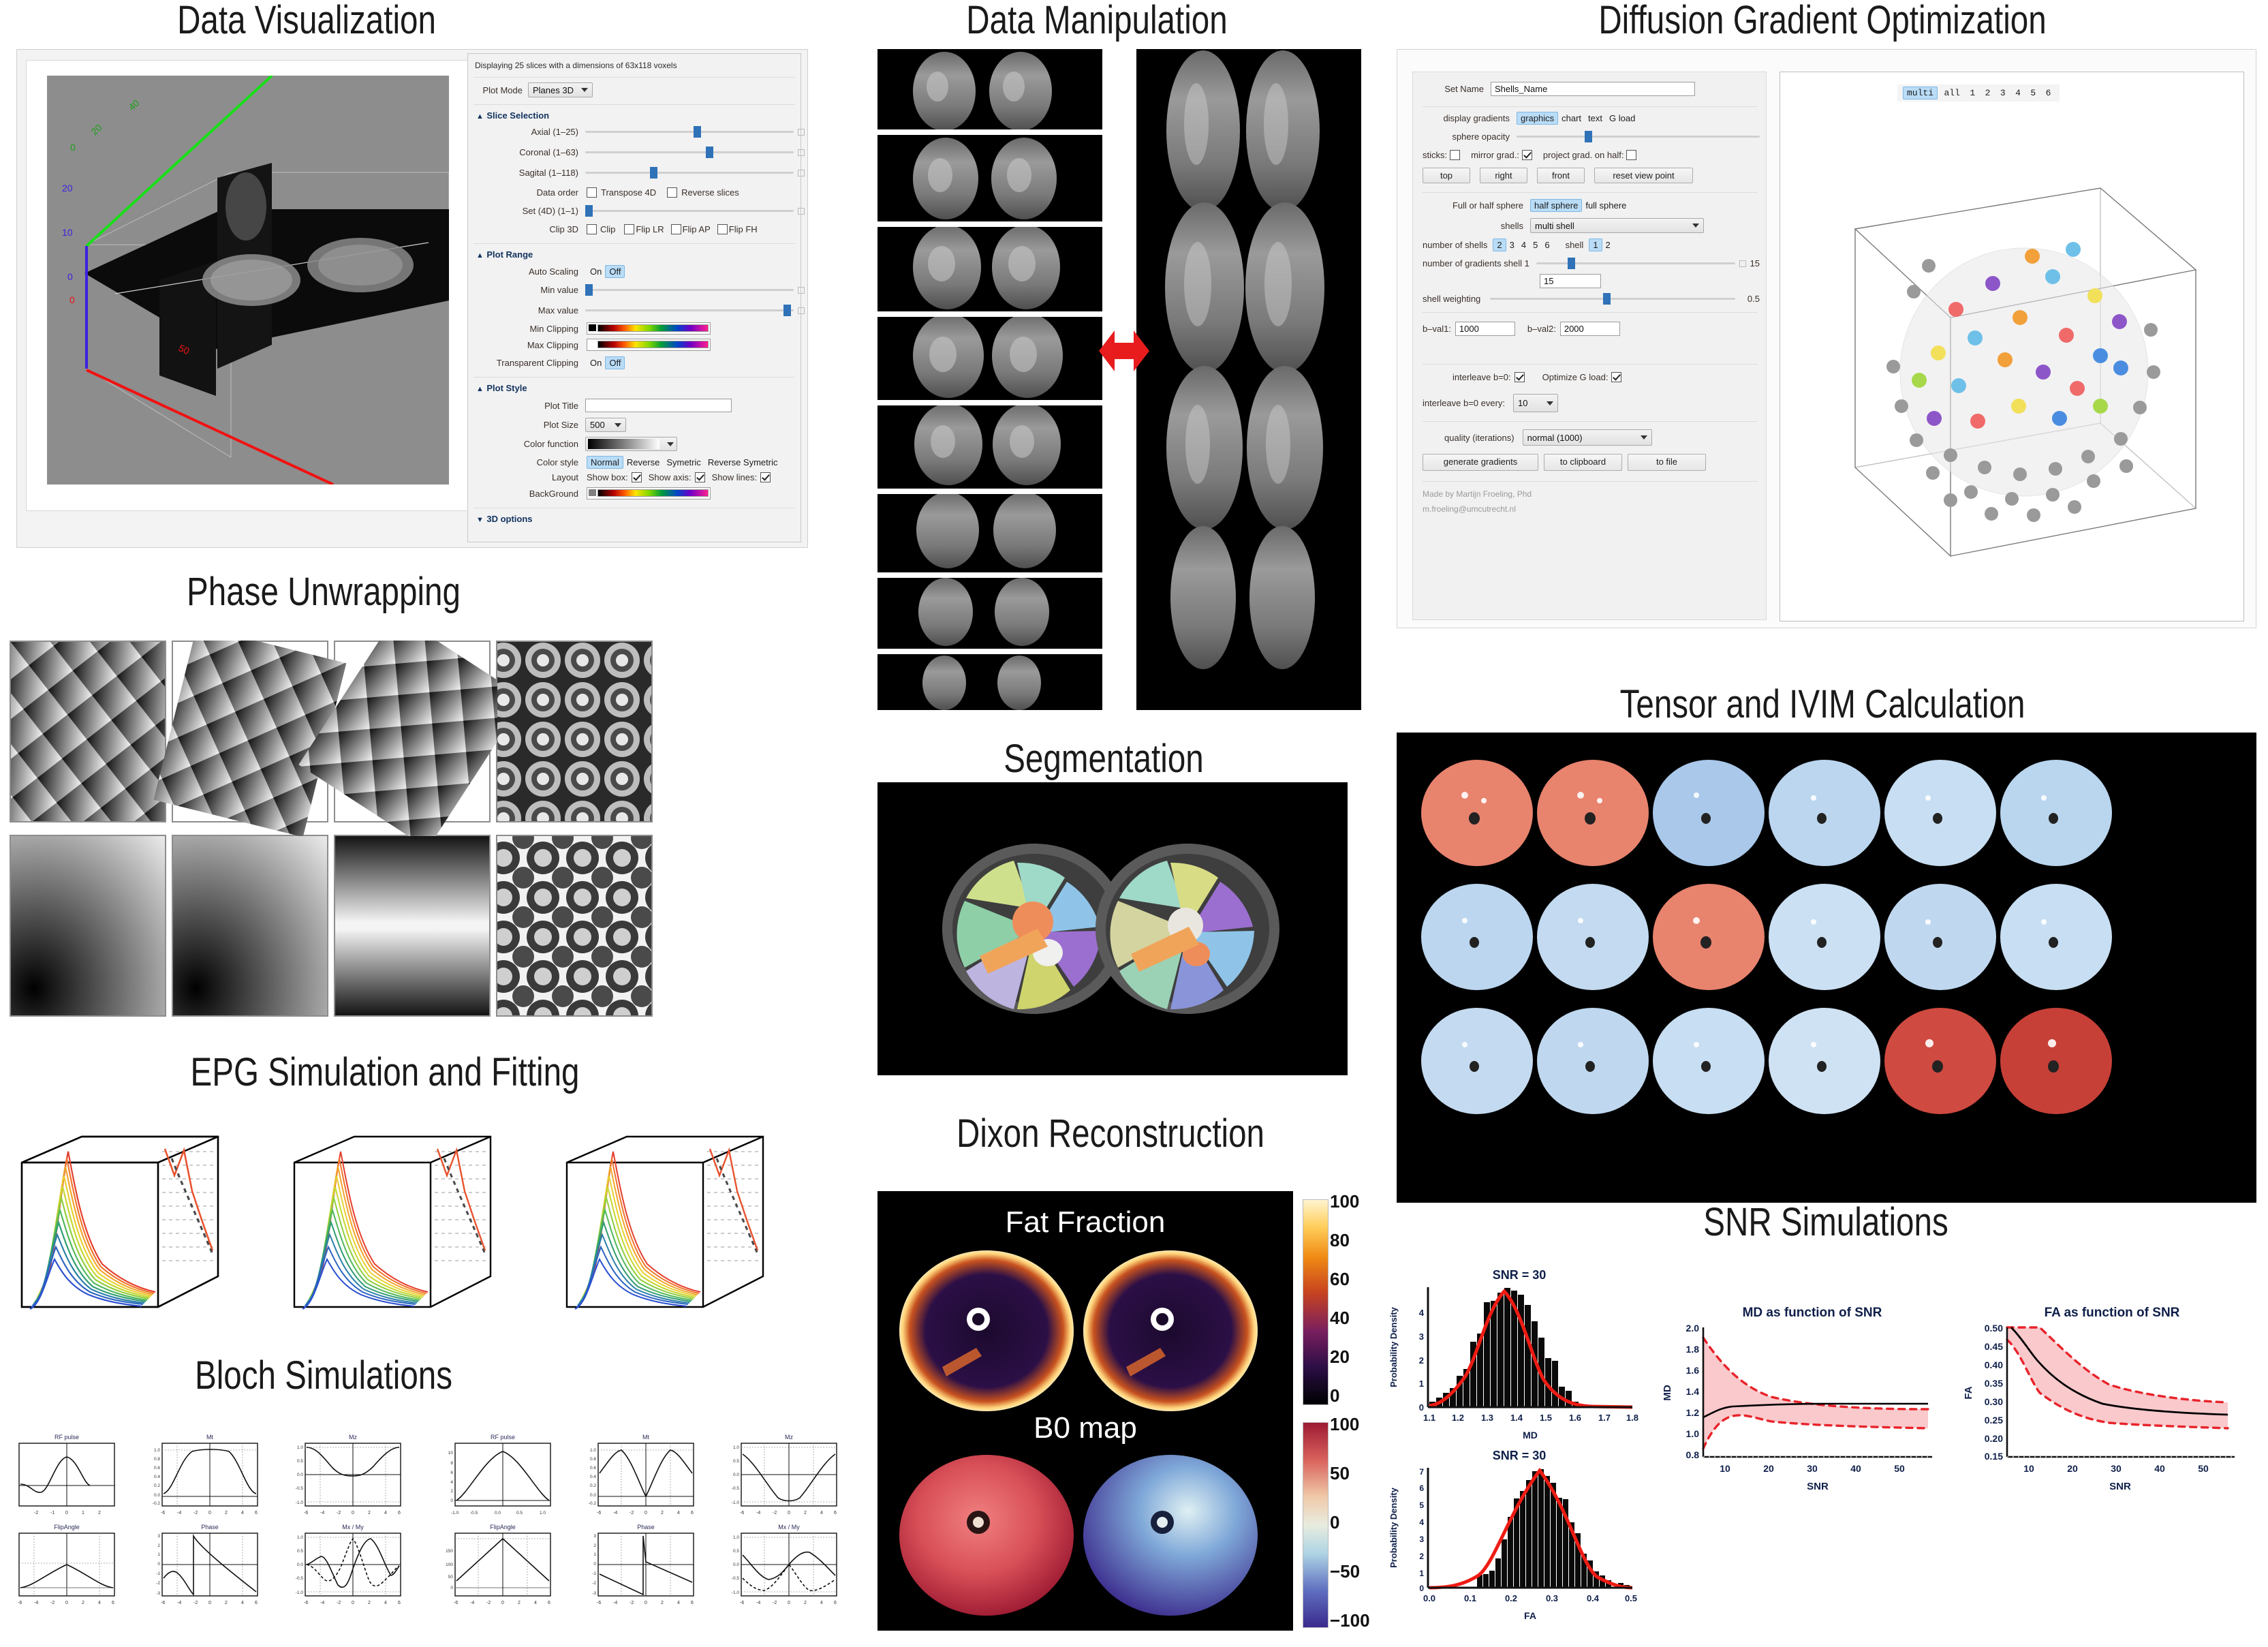 This screenshot has height=1647, width=2268. I want to click on svg-text: -4, so click(322, 1603).